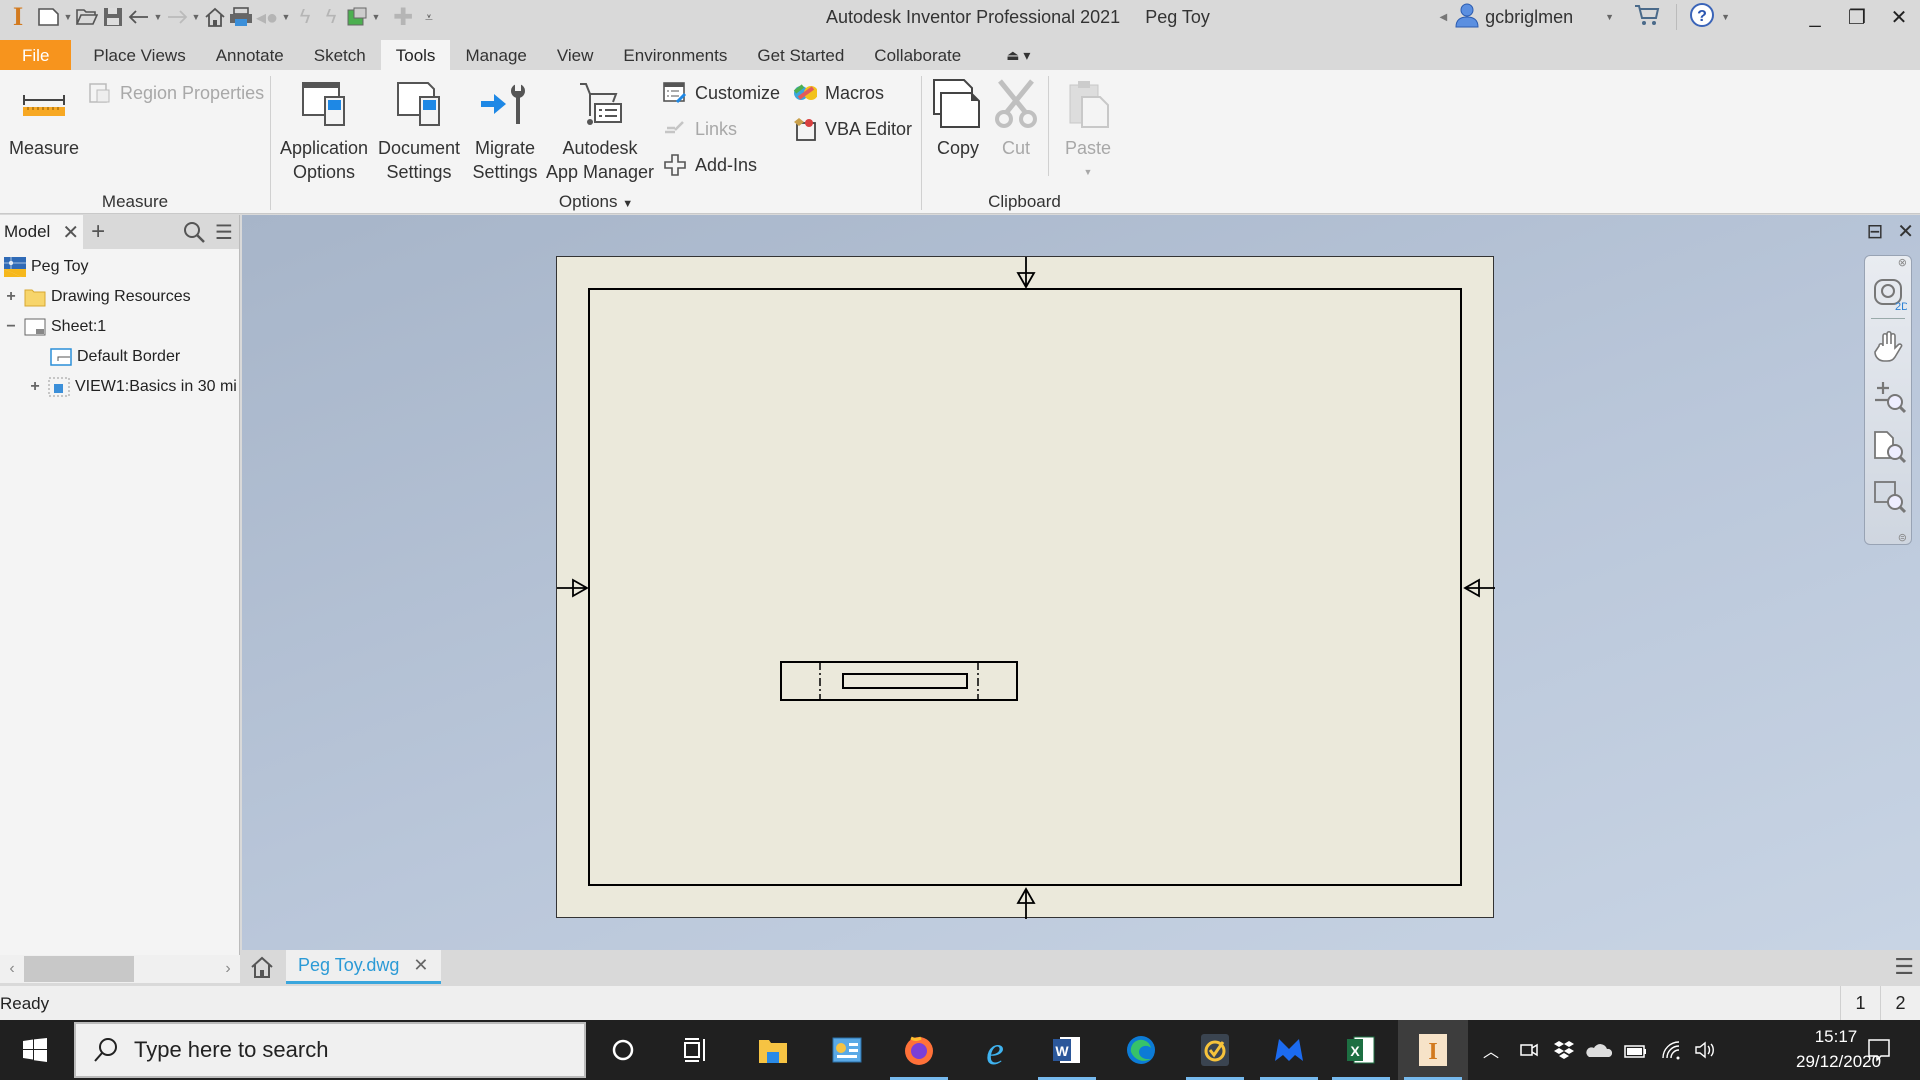 The height and width of the screenshot is (1080, 1920). Describe the element at coordinates (1609, 17) in the screenshot. I see `user-dropdown-icon: ▼` at that location.